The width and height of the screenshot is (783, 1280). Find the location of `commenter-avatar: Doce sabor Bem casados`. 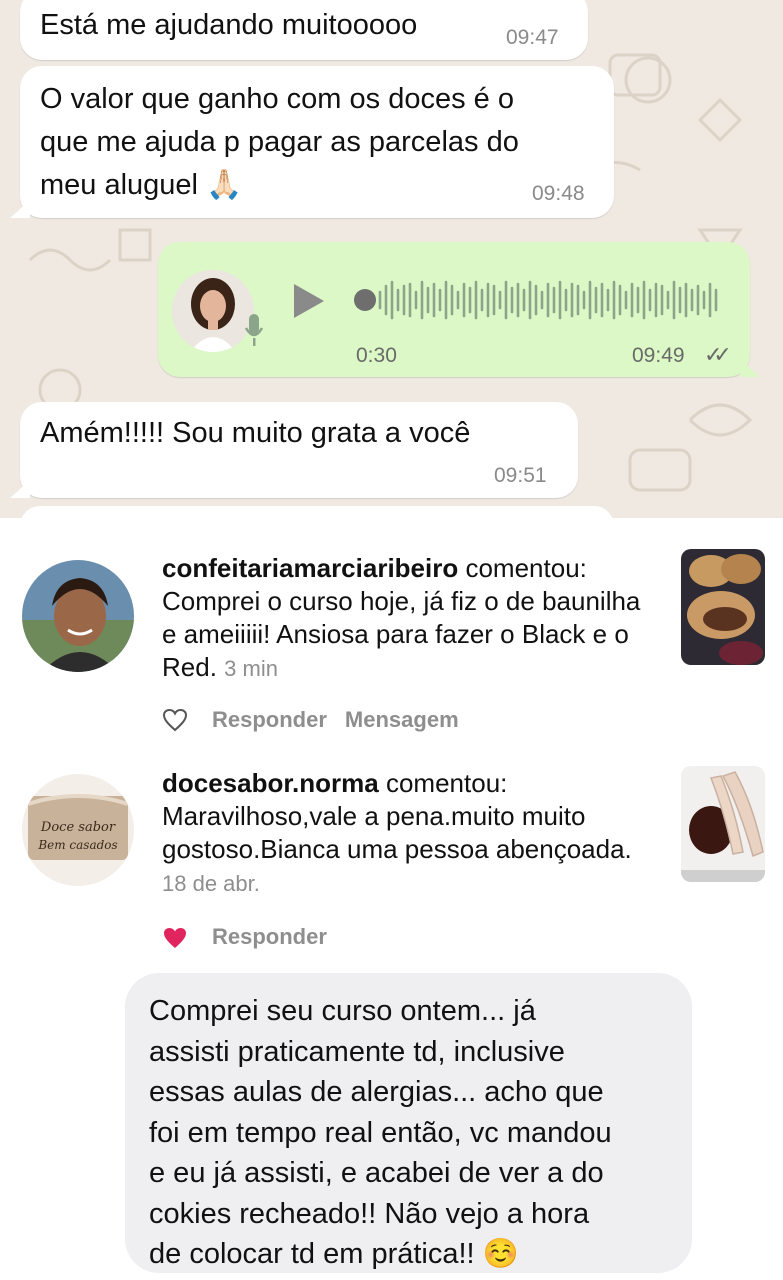

commenter-avatar: Doce sabor Bem casados is located at coordinates (78, 830).